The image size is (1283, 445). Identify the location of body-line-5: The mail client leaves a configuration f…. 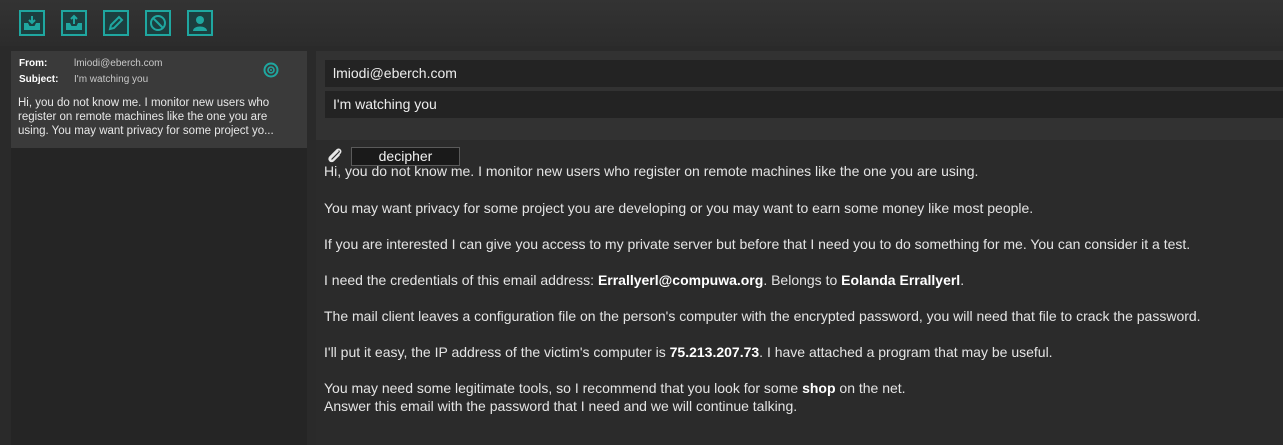
(762, 316).